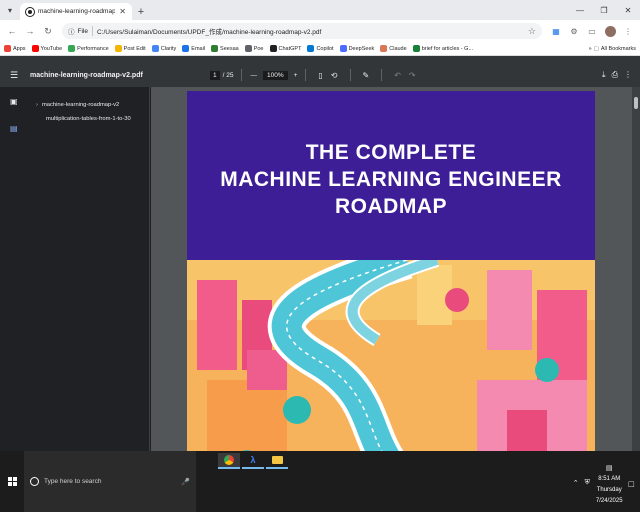  What do you see at coordinates (130, 48) in the screenshot?
I see `bookmark-post-edit: Post Edit` at bounding box center [130, 48].